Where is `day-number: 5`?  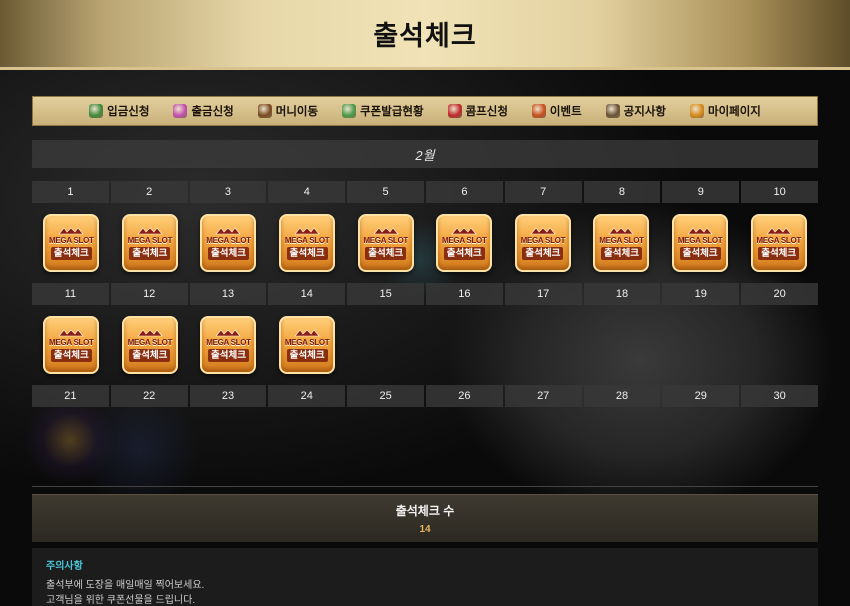
day-number: 5 is located at coordinates (385, 192).